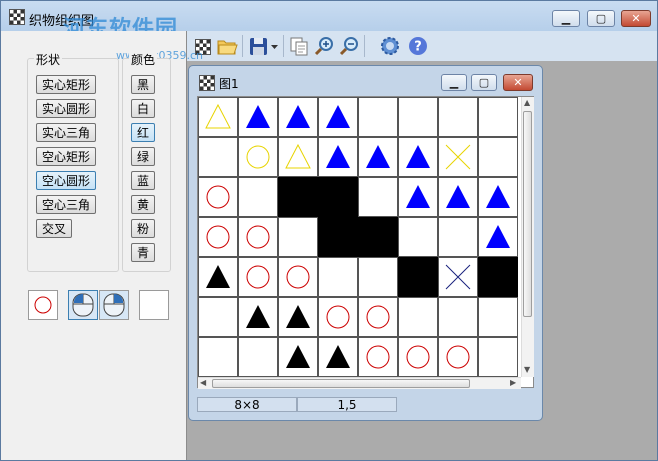  Describe the element at coordinates (513, 383) in the screenshot. I see `scroll-right-icon: ▶` at that location.